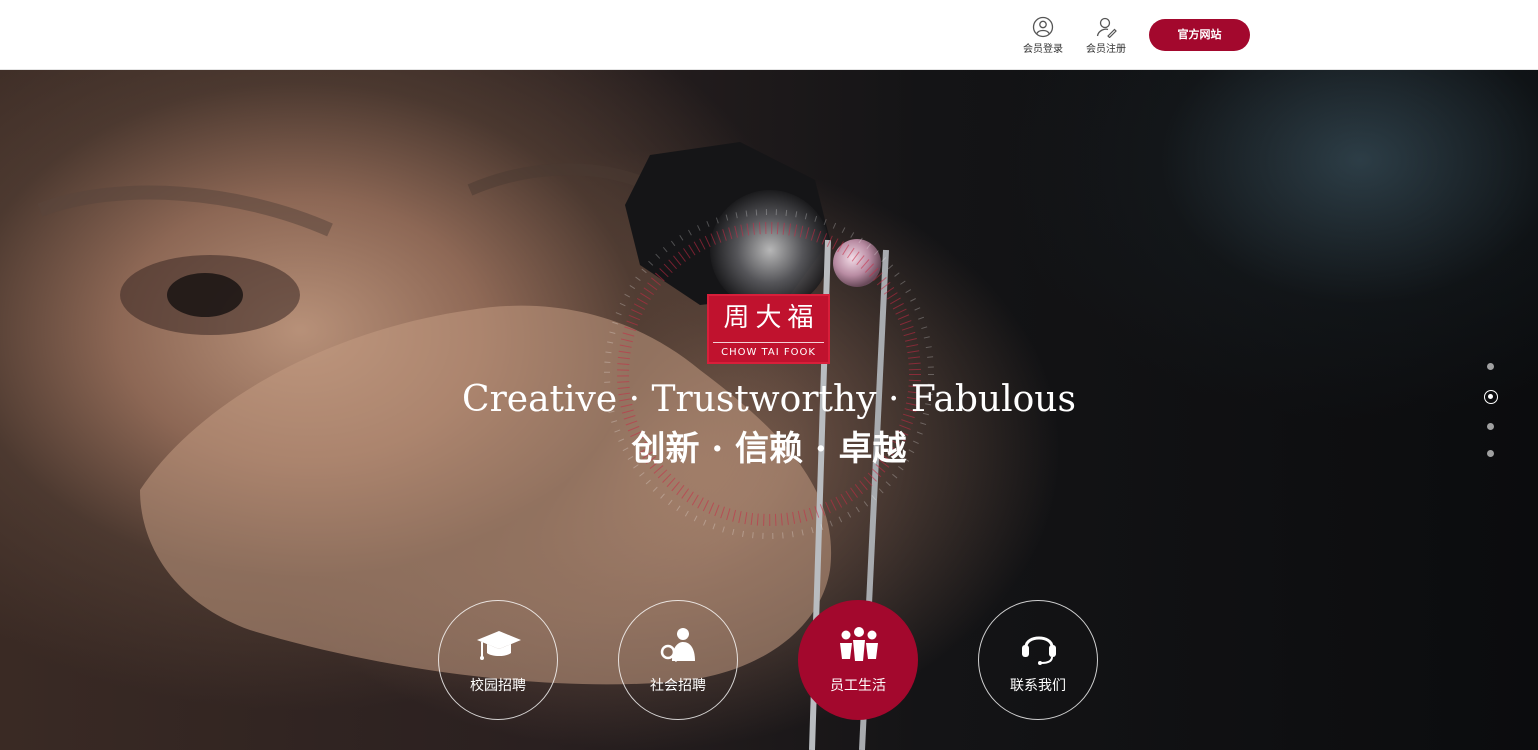 The width and height of the screenshot is (1538, 750). I want to click on member-register-label: 会员注册, so click(1106, 49).